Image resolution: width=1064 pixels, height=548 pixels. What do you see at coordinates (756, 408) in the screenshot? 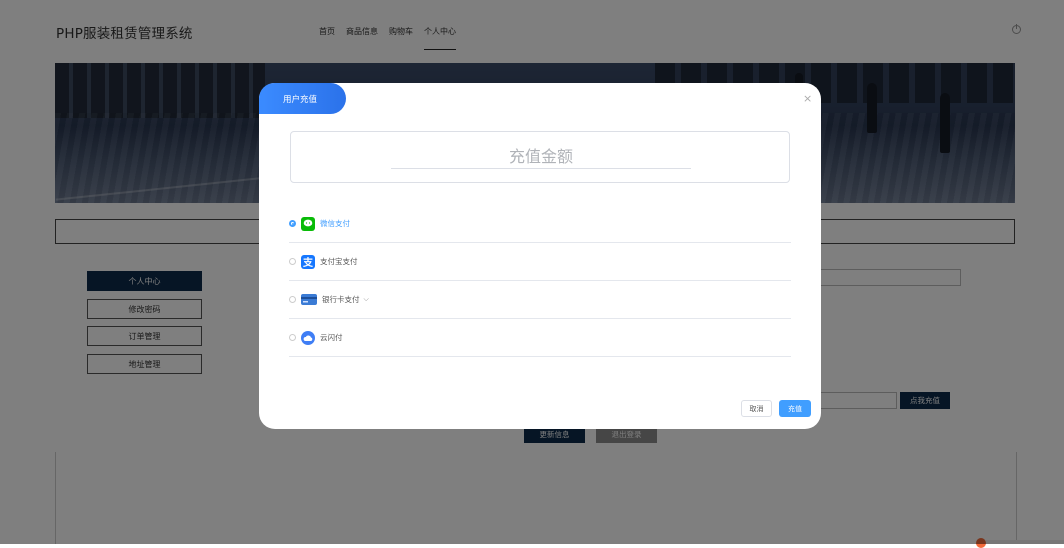
I see `cancel-button: 取消` at bounding box center [756, 408].